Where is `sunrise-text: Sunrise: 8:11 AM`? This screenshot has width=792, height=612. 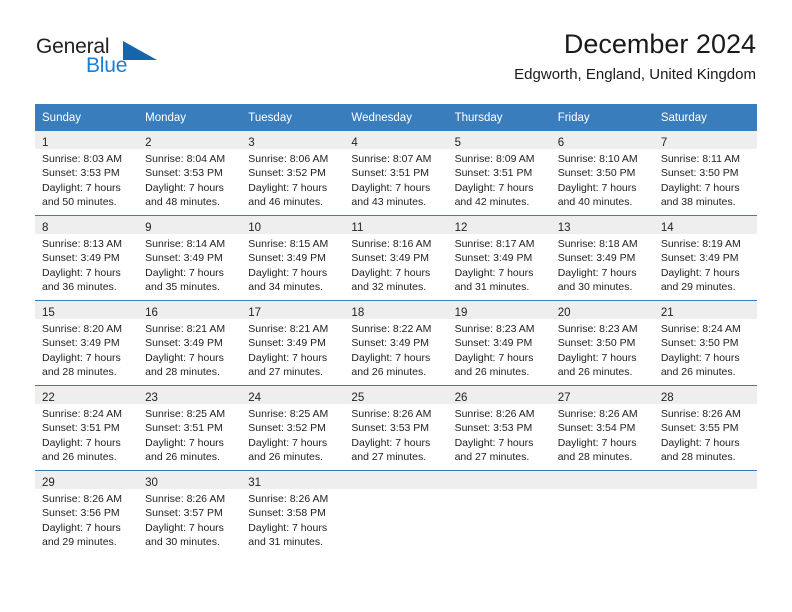 sunrise-text: Sunrise: 8:11 AM is located at coordinates (700, 159).